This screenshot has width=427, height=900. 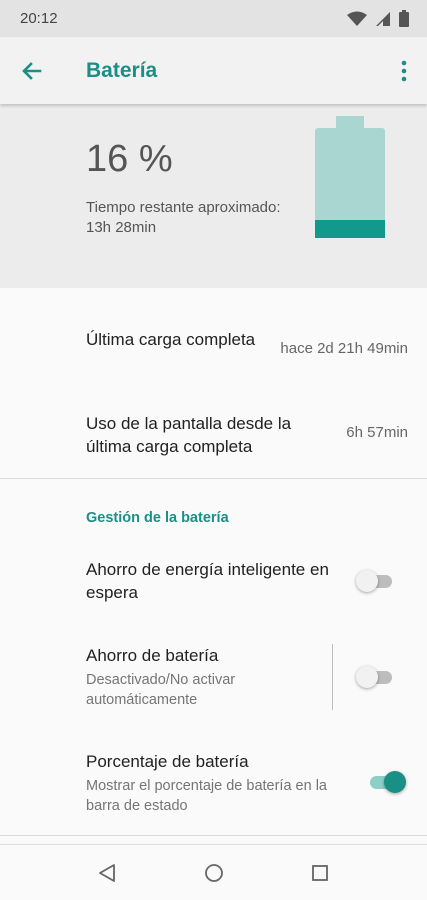 I want to click on battery-remaining: Tiempo restante aproximado: 13h 28min, so click(x=201, y=218).